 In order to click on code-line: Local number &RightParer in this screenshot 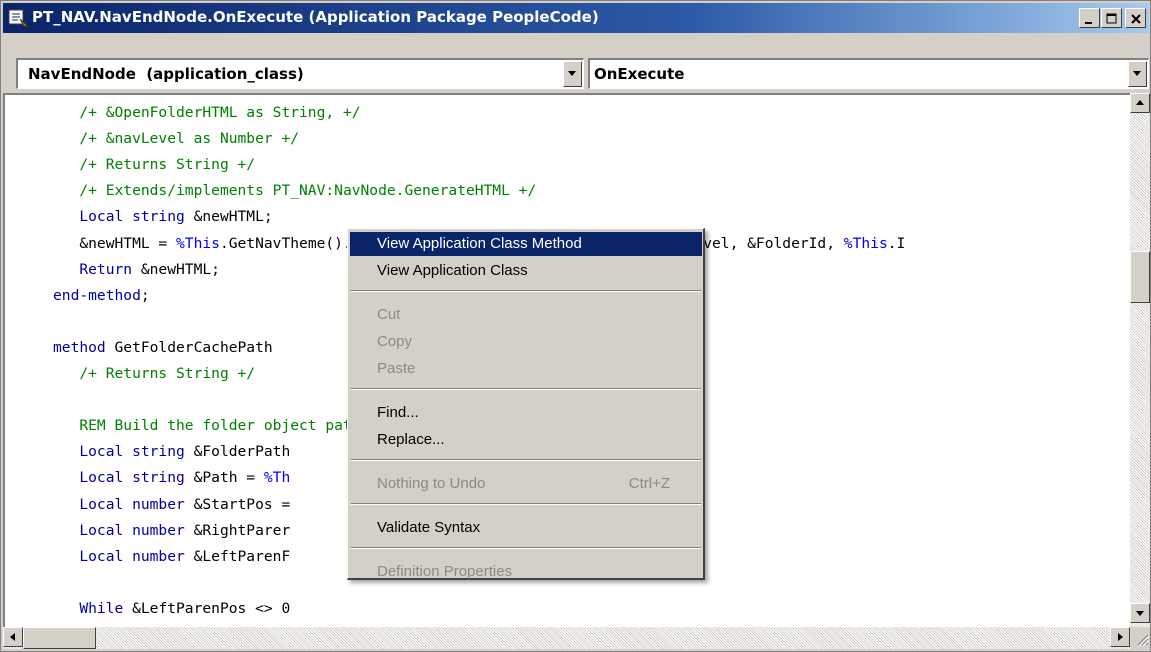, I will do `click(171, 531)`.